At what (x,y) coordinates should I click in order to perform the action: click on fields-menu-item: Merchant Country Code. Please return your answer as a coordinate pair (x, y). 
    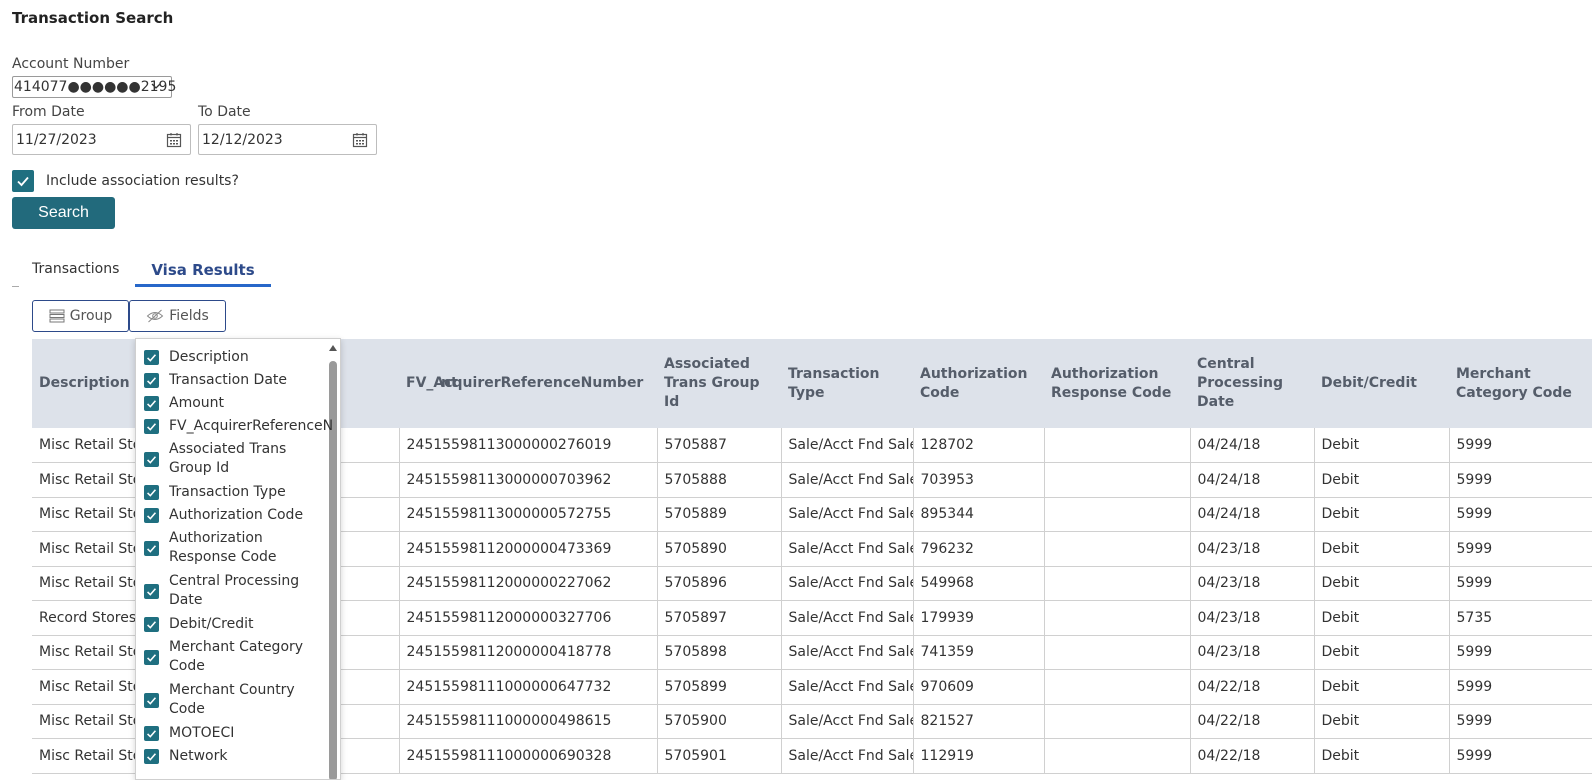
    Looking at the image, I should click on (219, 700).